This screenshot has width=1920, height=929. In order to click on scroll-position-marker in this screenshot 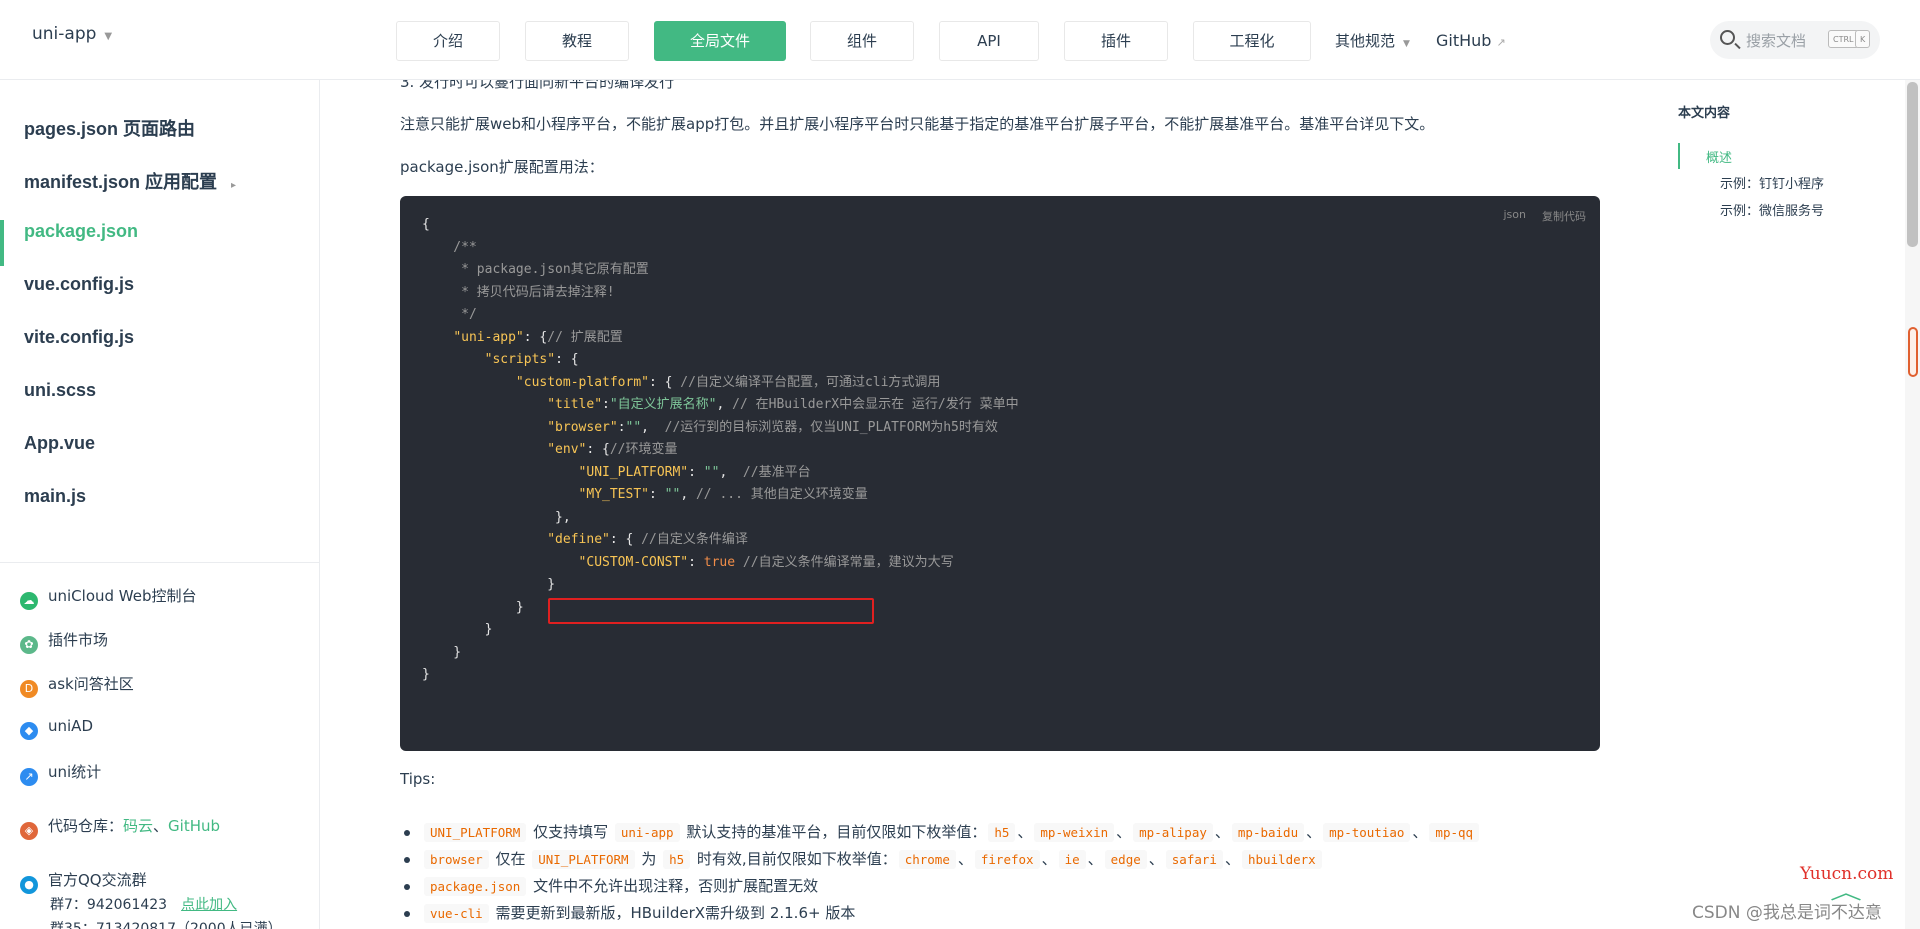, I will do `click(1913, 352)`.